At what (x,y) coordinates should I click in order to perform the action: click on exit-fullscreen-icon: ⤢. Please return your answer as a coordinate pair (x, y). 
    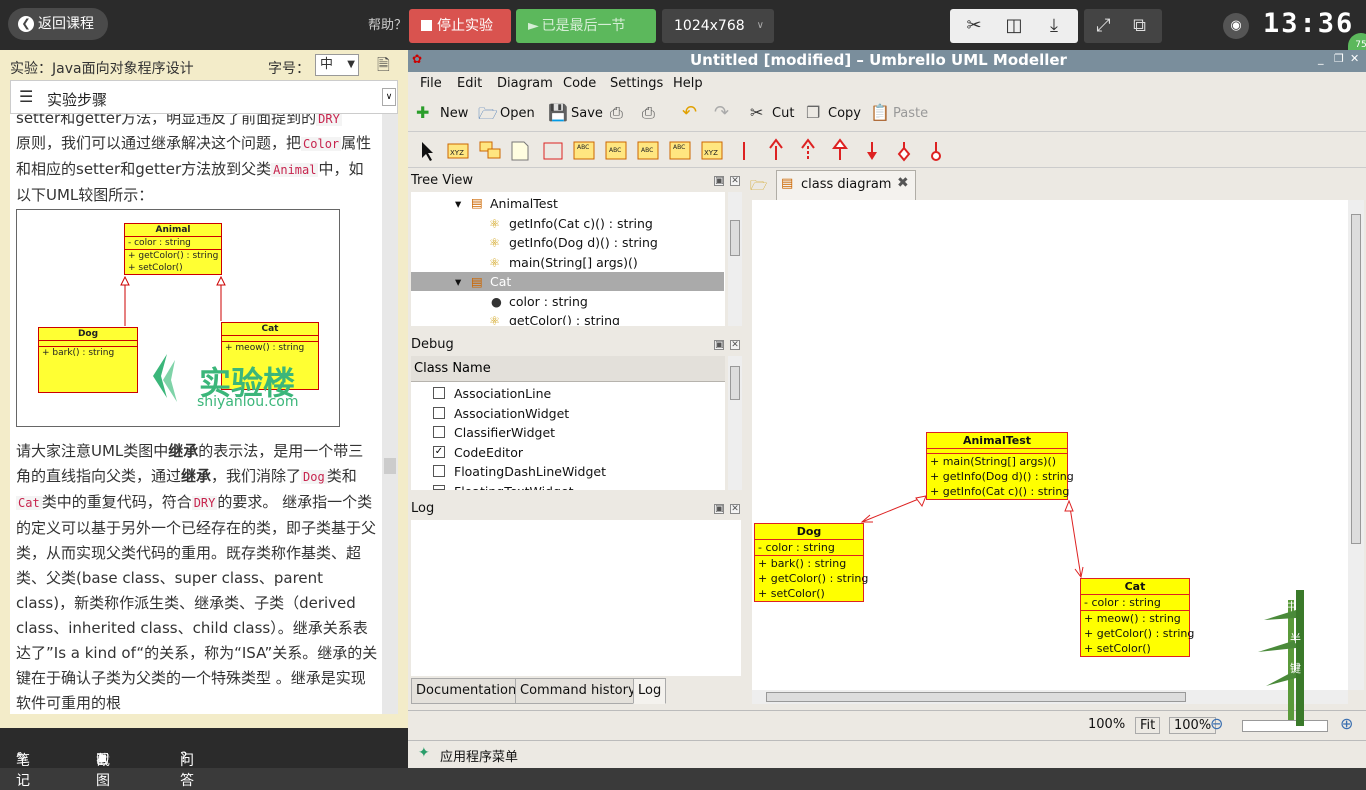
    Looking at the image, I should click on (1103, 26).